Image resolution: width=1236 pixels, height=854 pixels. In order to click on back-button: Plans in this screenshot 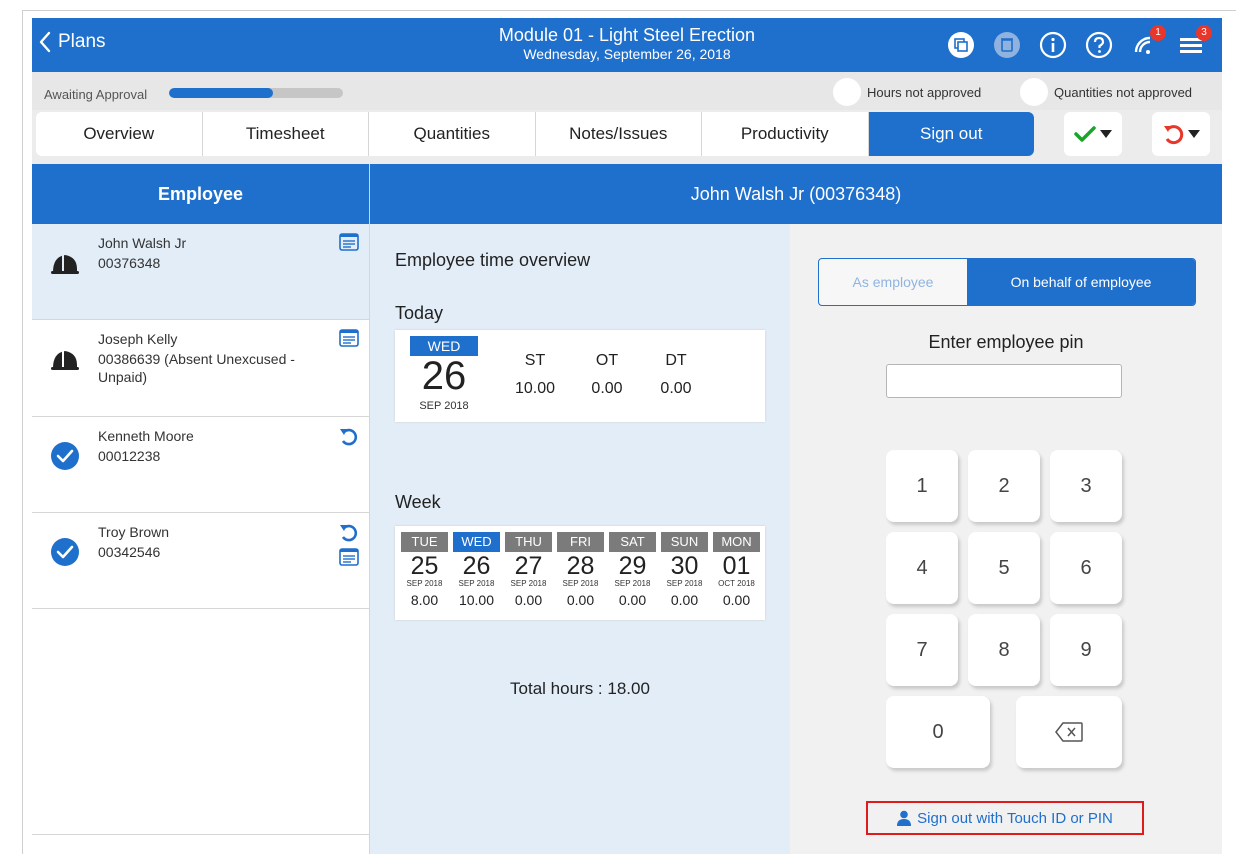, I will do `click(72, 42)`.